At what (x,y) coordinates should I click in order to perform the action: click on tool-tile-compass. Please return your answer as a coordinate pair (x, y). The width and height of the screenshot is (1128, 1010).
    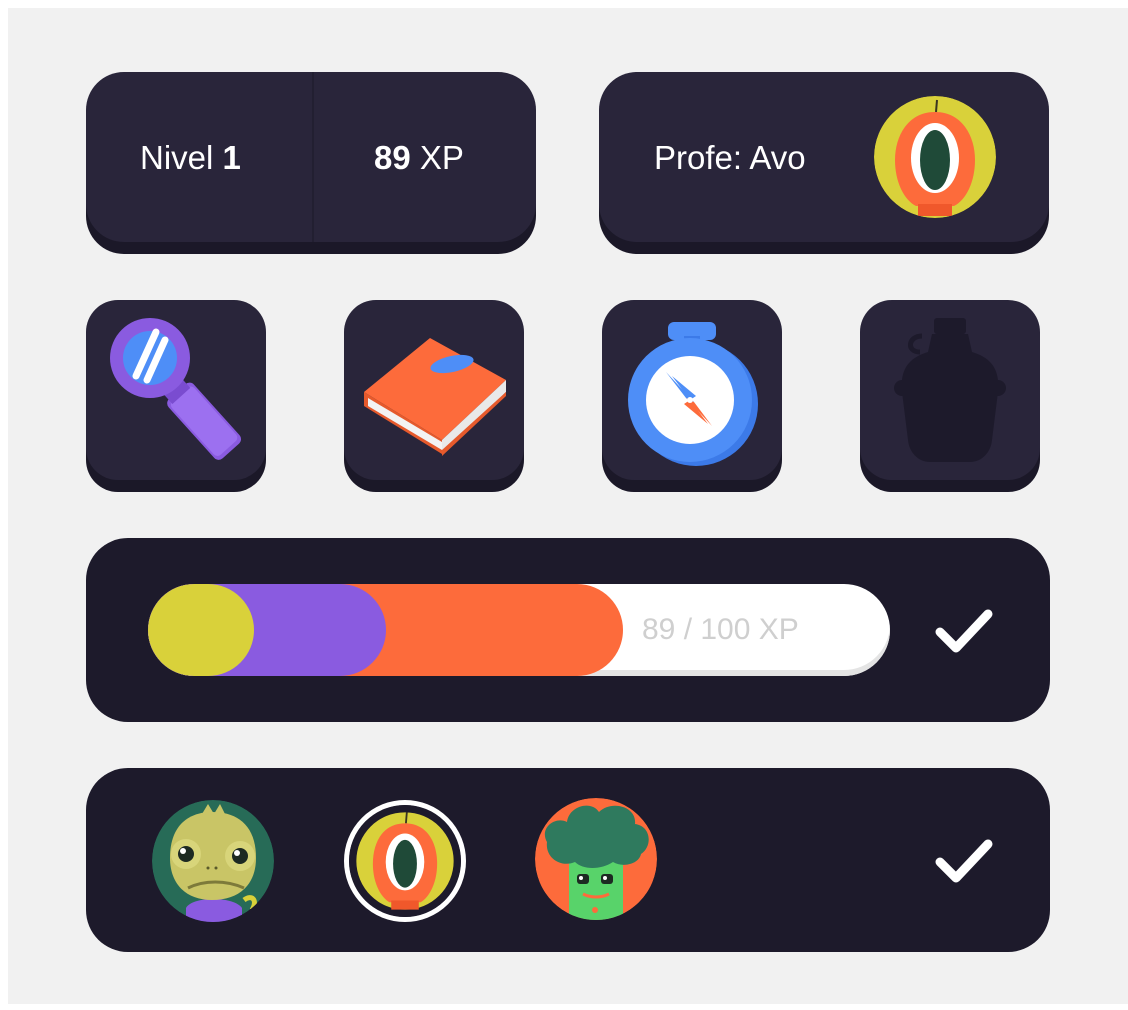
    Looking at the image, I should click on (692, 390).